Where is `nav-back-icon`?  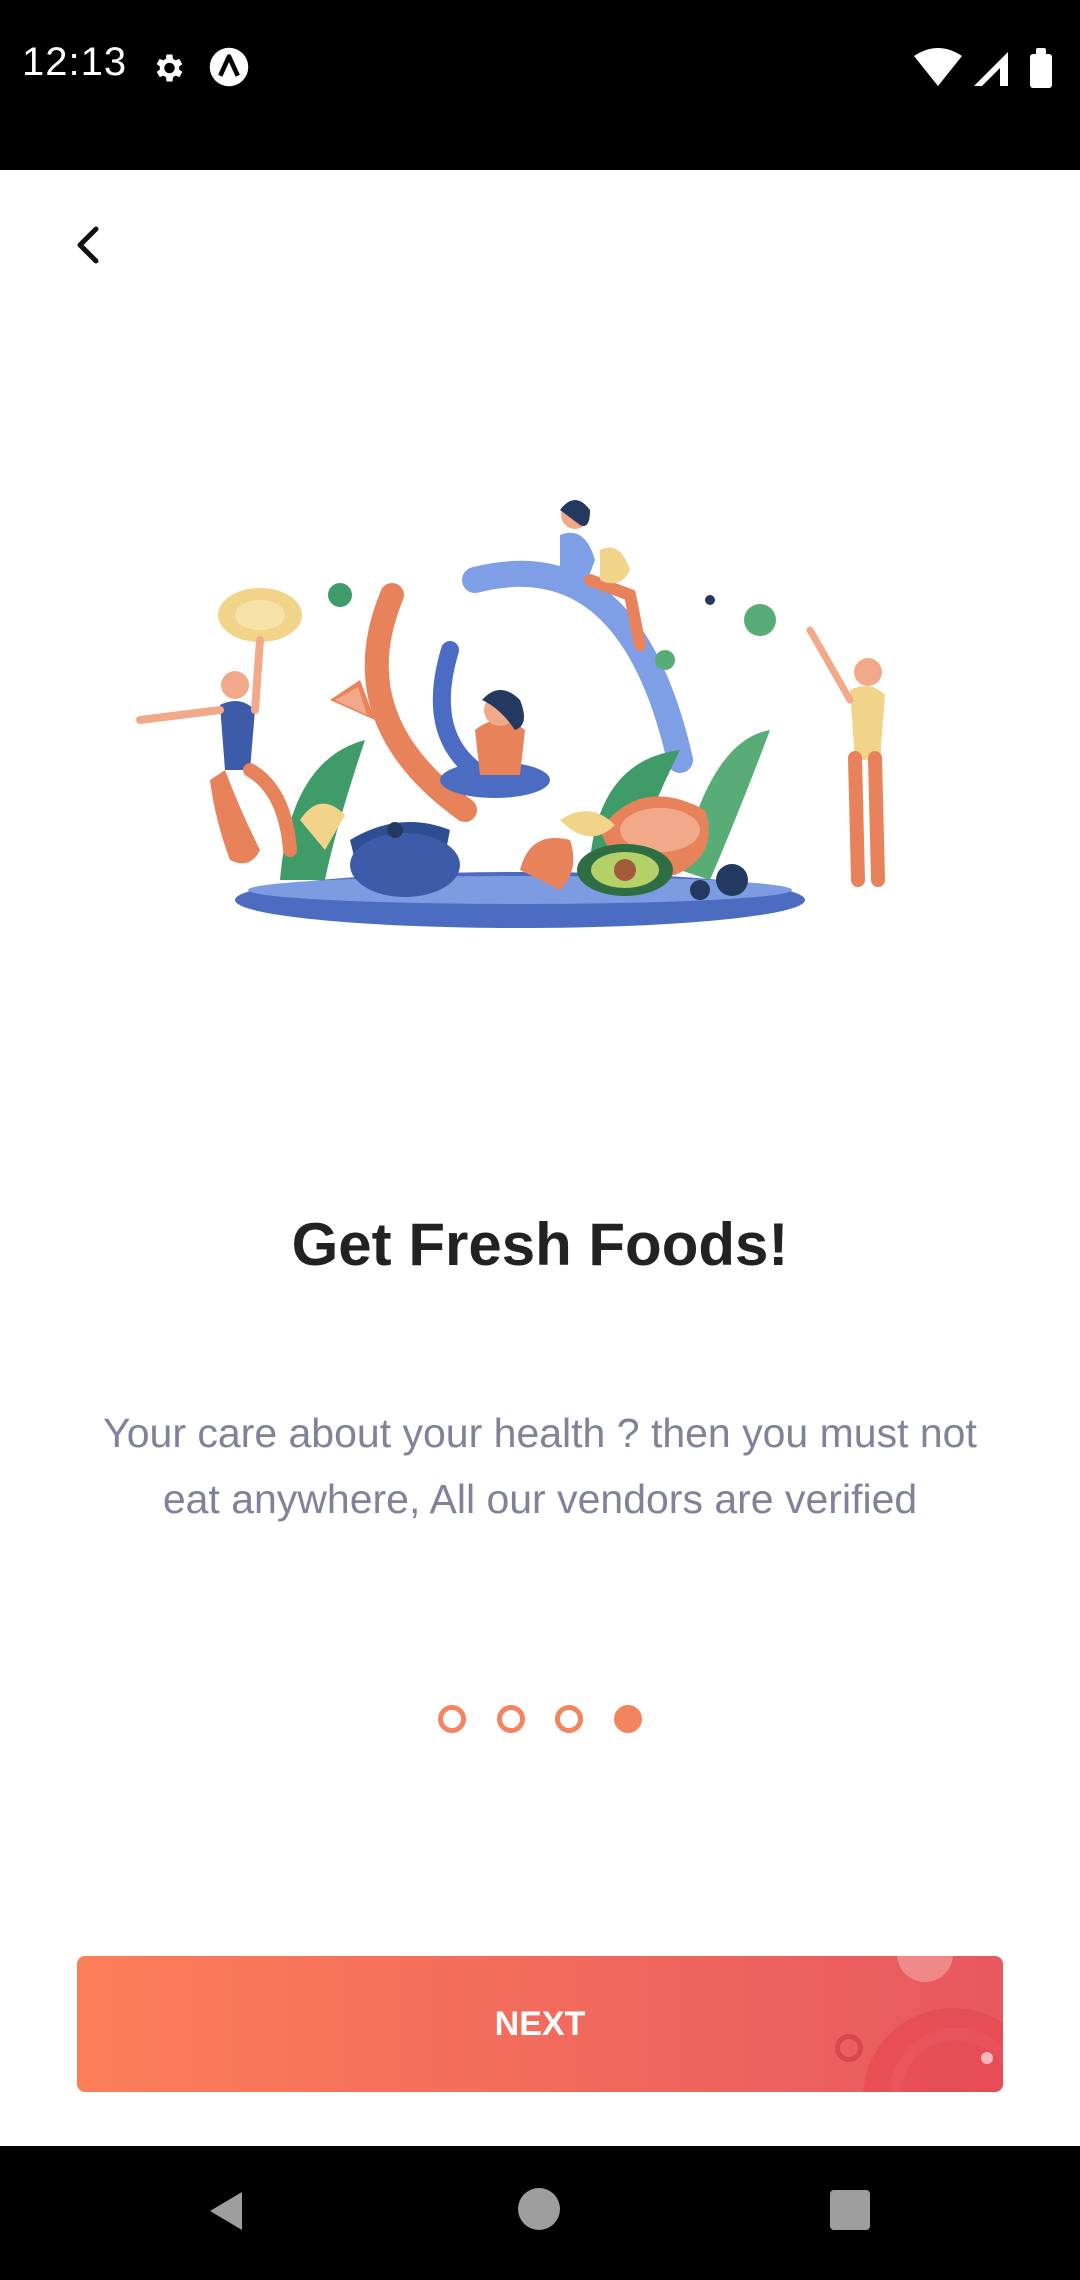 nav-back-icon is located at coordinates (226, 2211).